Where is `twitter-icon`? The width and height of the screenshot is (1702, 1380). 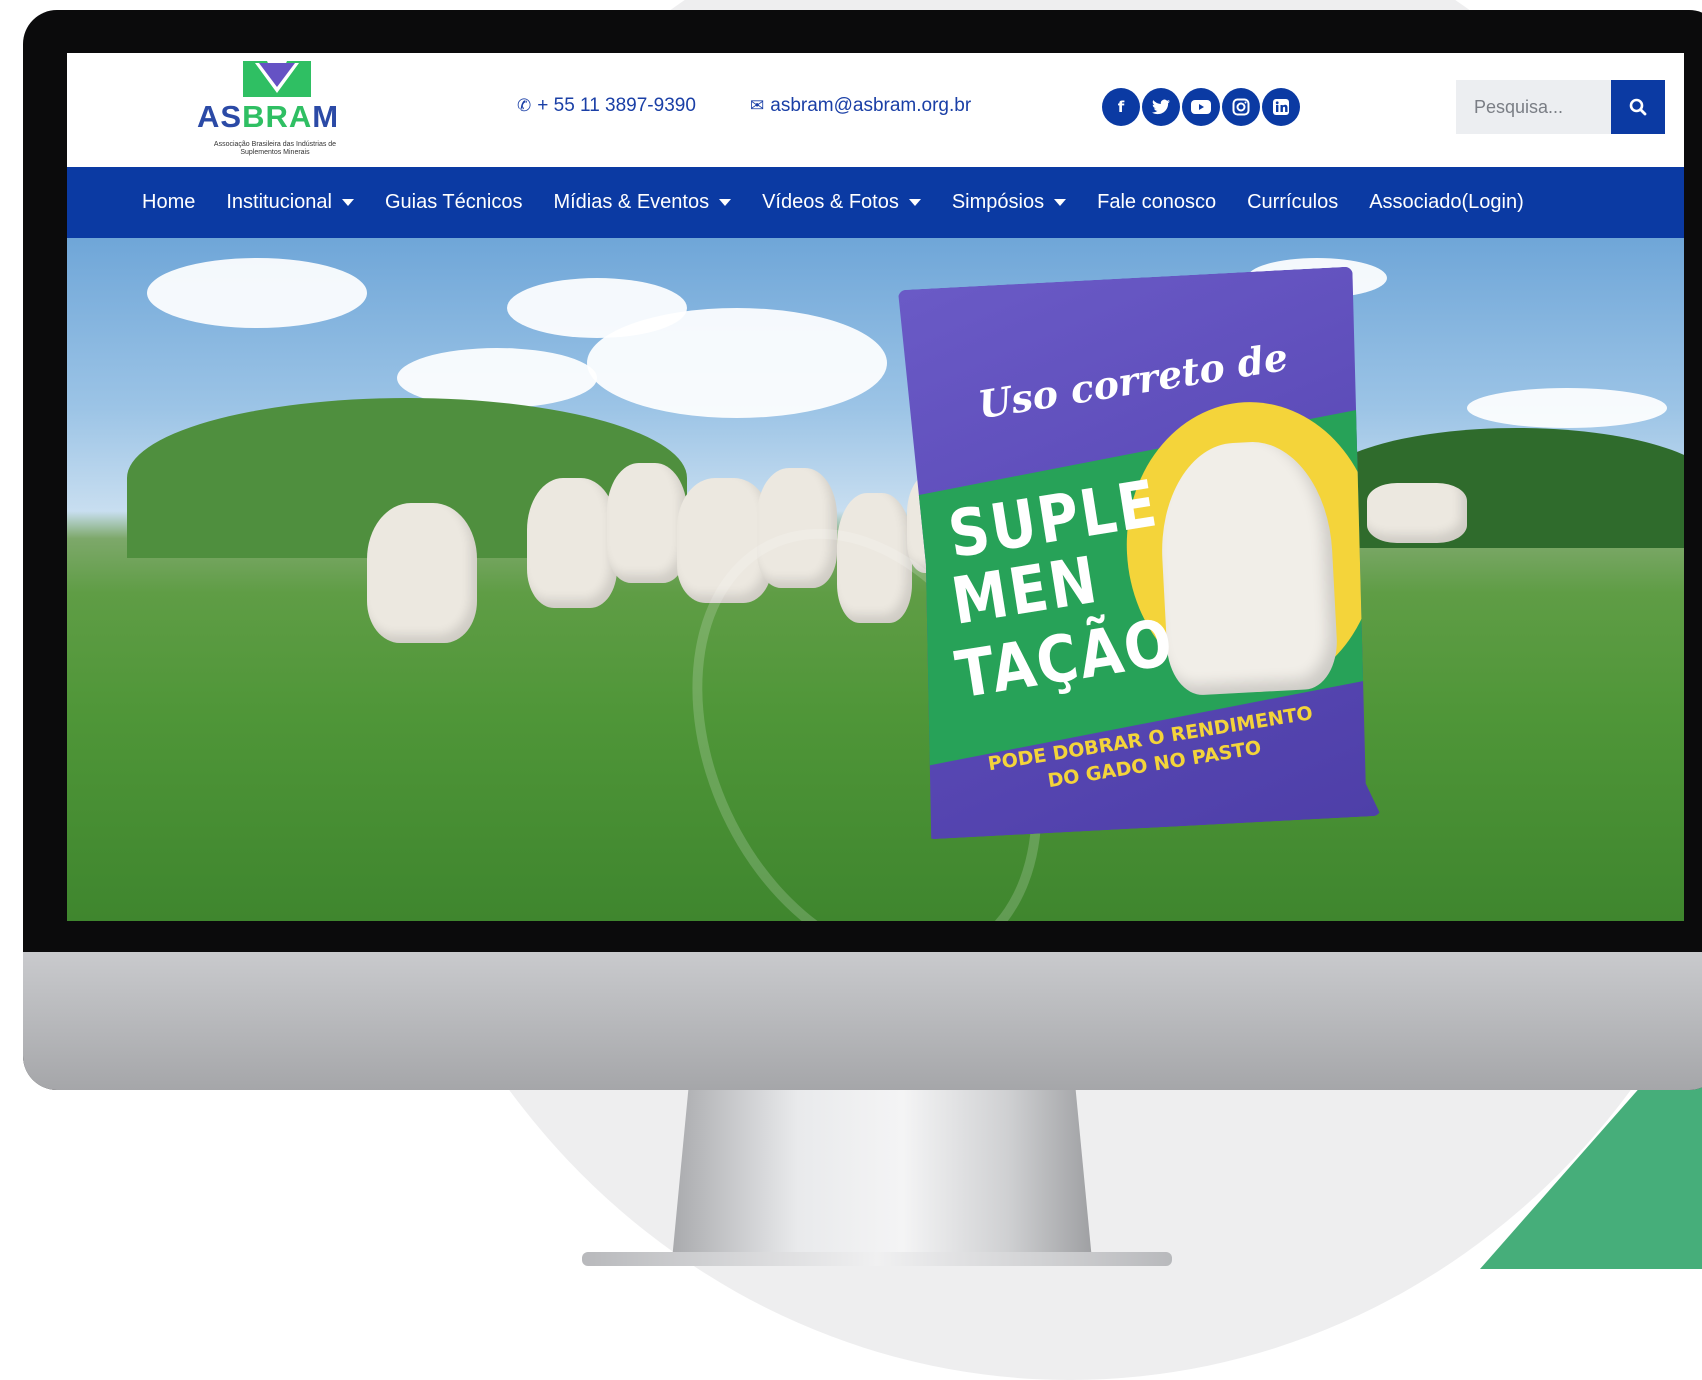
twitter-icon is located at coordinates (1161, 107).